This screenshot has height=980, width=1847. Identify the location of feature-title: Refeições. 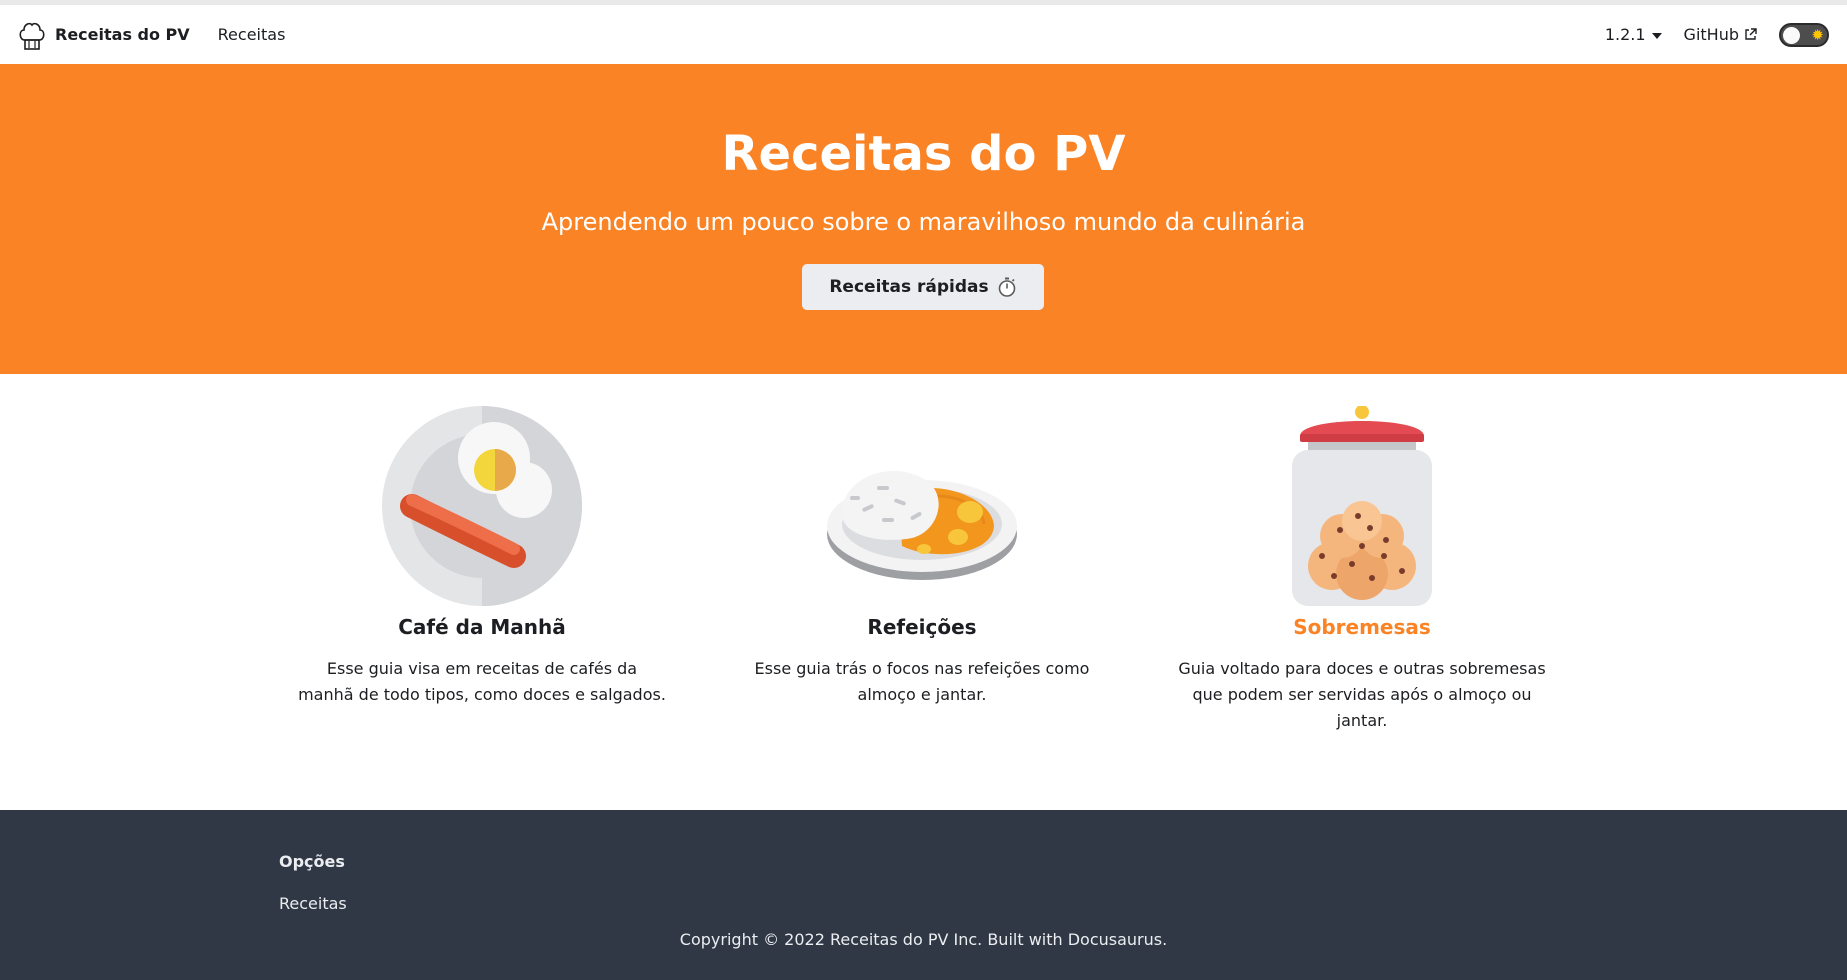
(922, 627).